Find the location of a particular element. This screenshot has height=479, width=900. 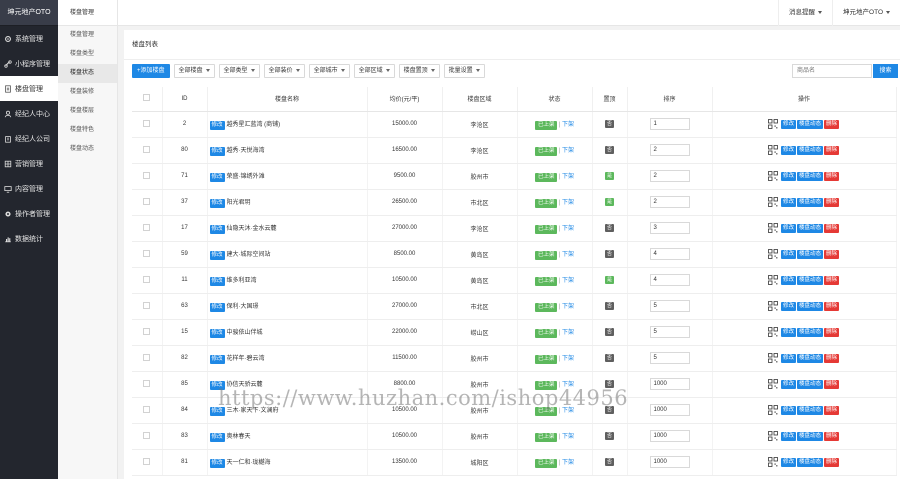

filter-dropdown: 全部楼盘 is located at coordinates (194, 71).